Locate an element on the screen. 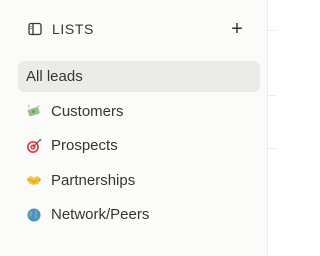  list-item-network-peers: Network/Peers is located at coordinates (139, 214).